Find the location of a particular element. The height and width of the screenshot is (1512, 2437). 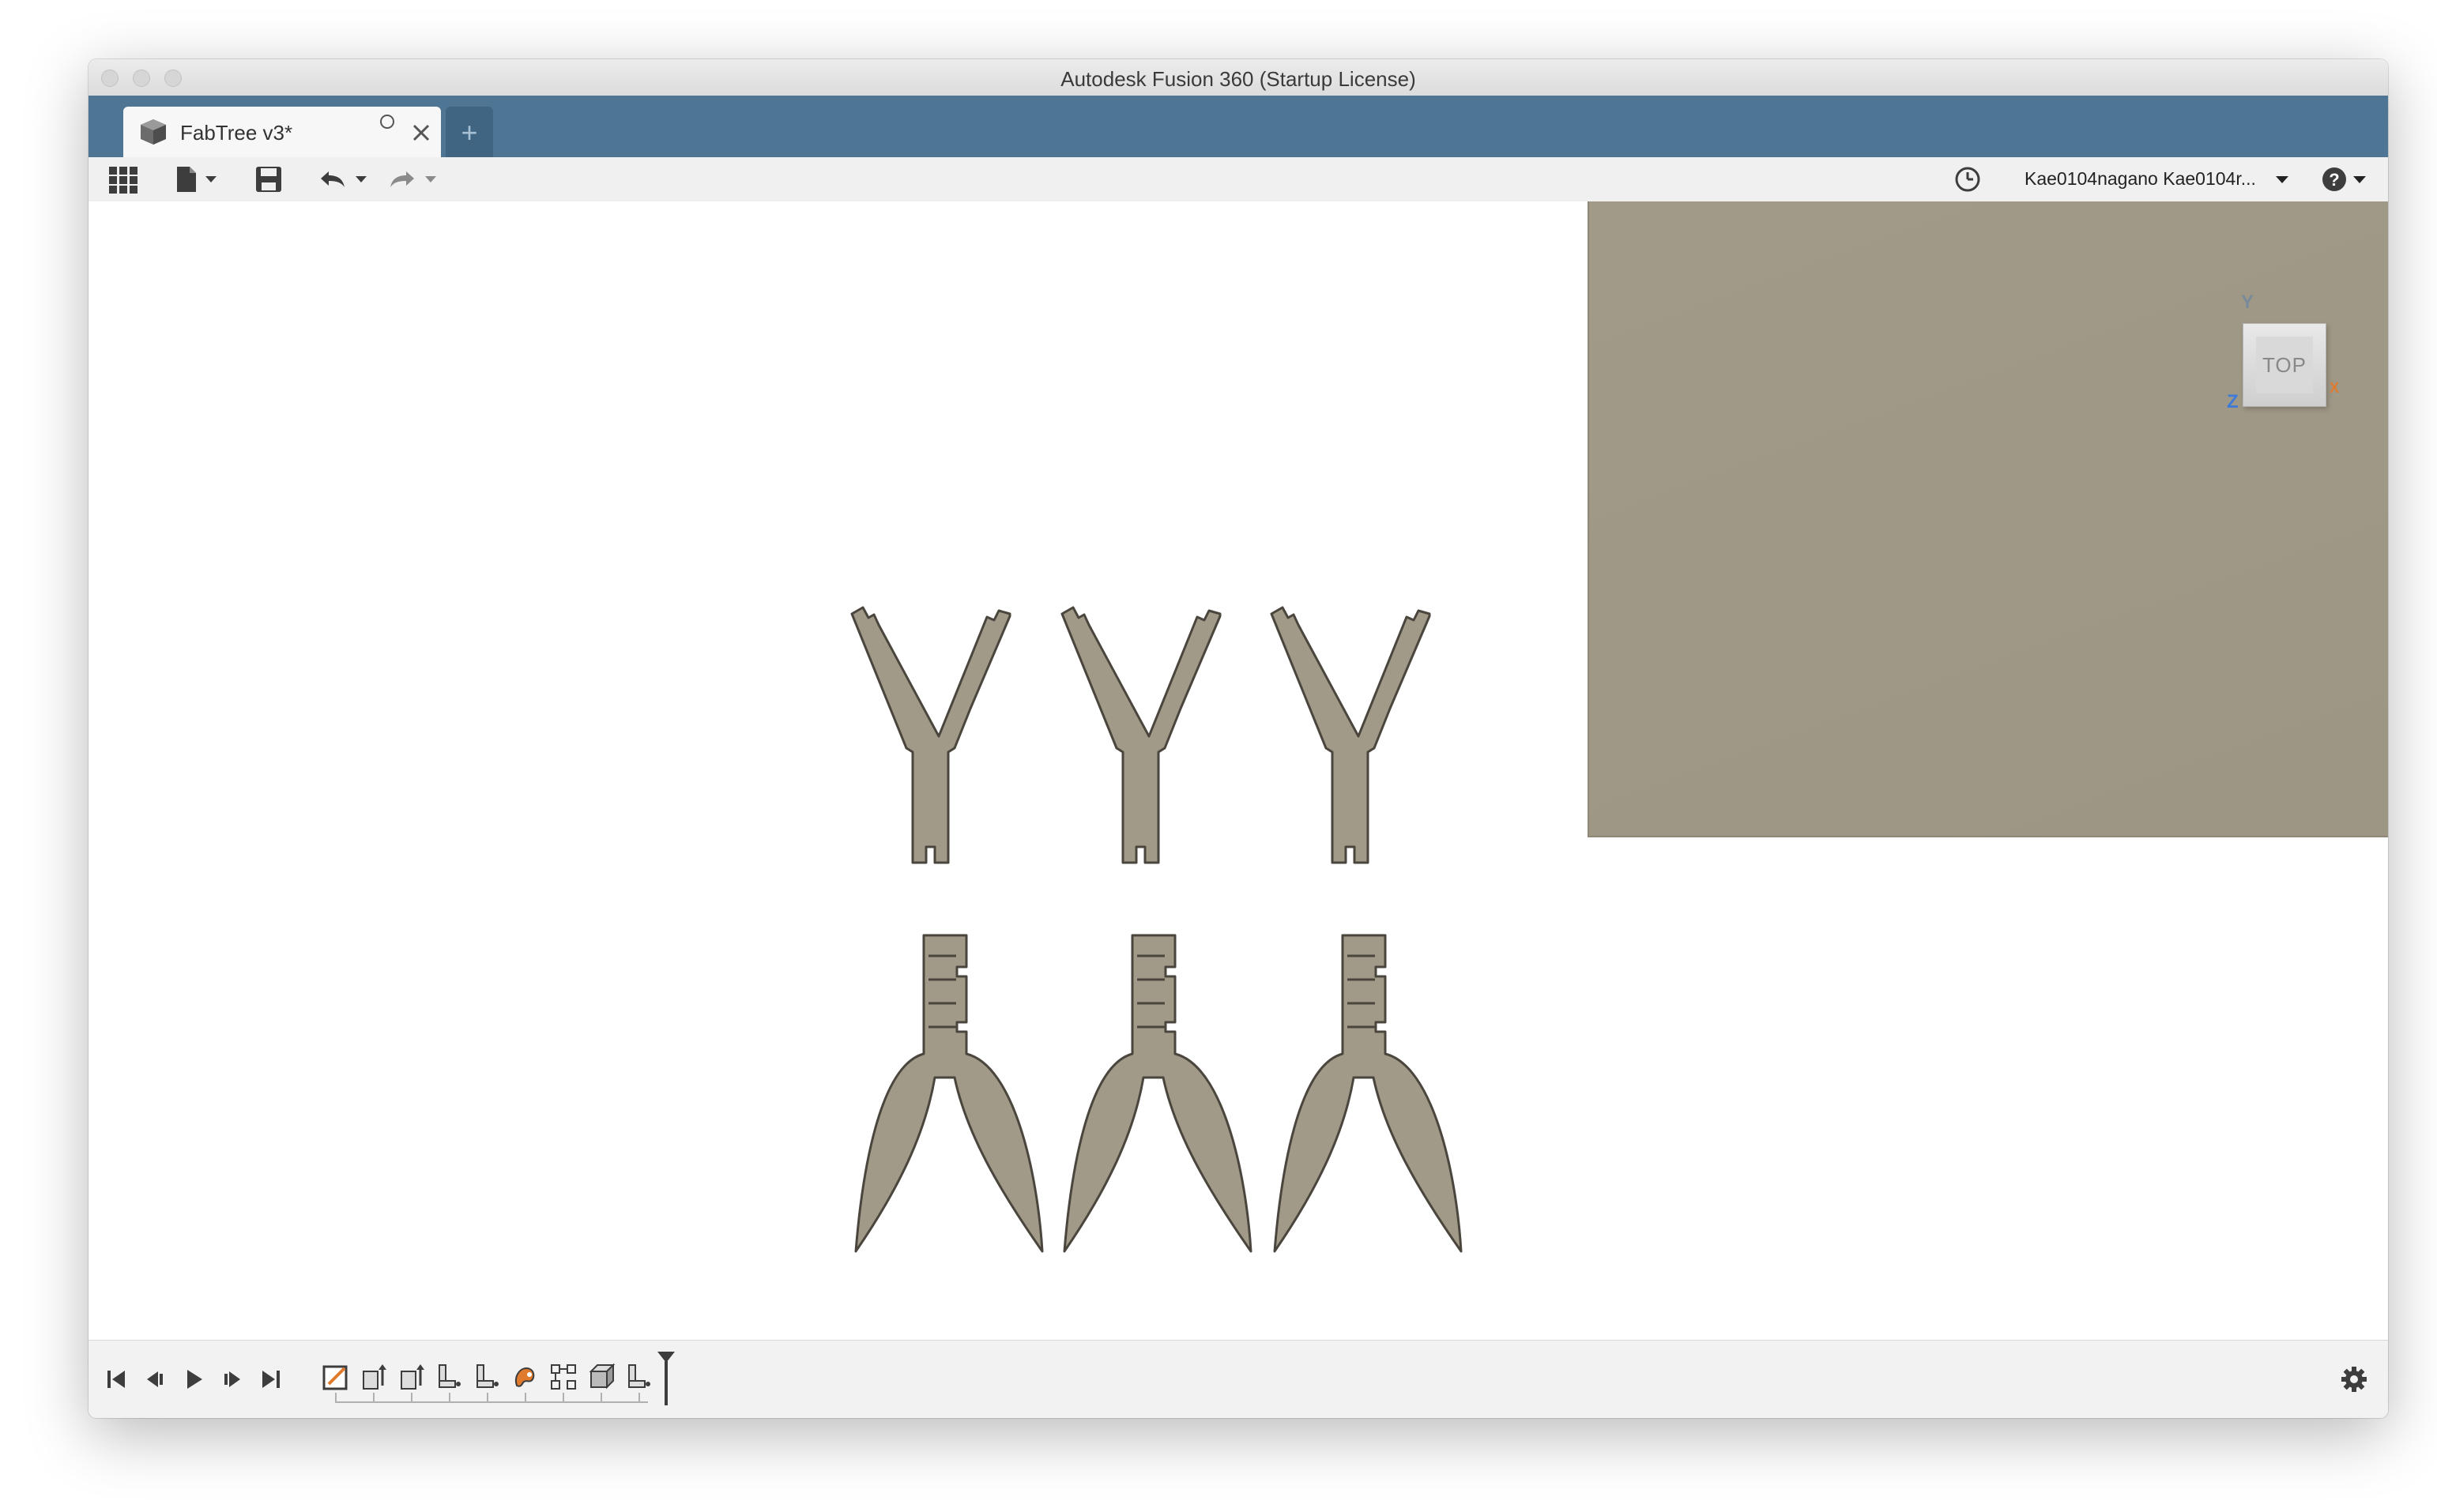

chevron-down-icon is located at coordinates (2282, 179).